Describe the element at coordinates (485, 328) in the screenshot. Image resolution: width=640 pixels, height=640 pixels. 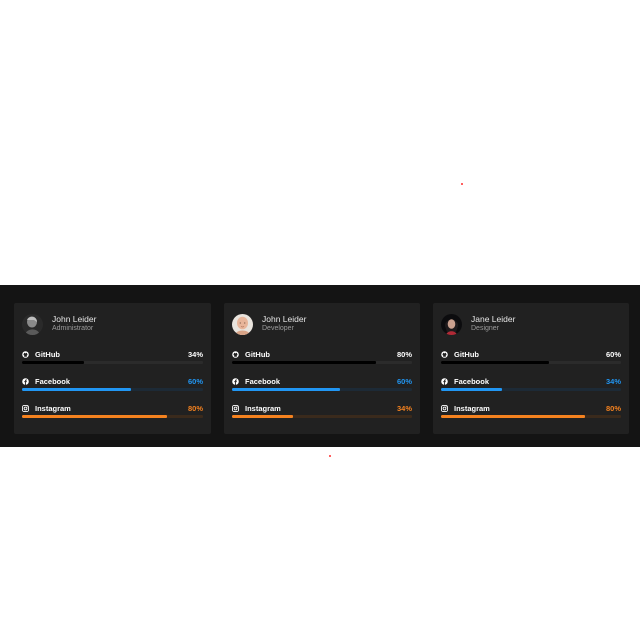
I see `user-role: Designer` at that location.